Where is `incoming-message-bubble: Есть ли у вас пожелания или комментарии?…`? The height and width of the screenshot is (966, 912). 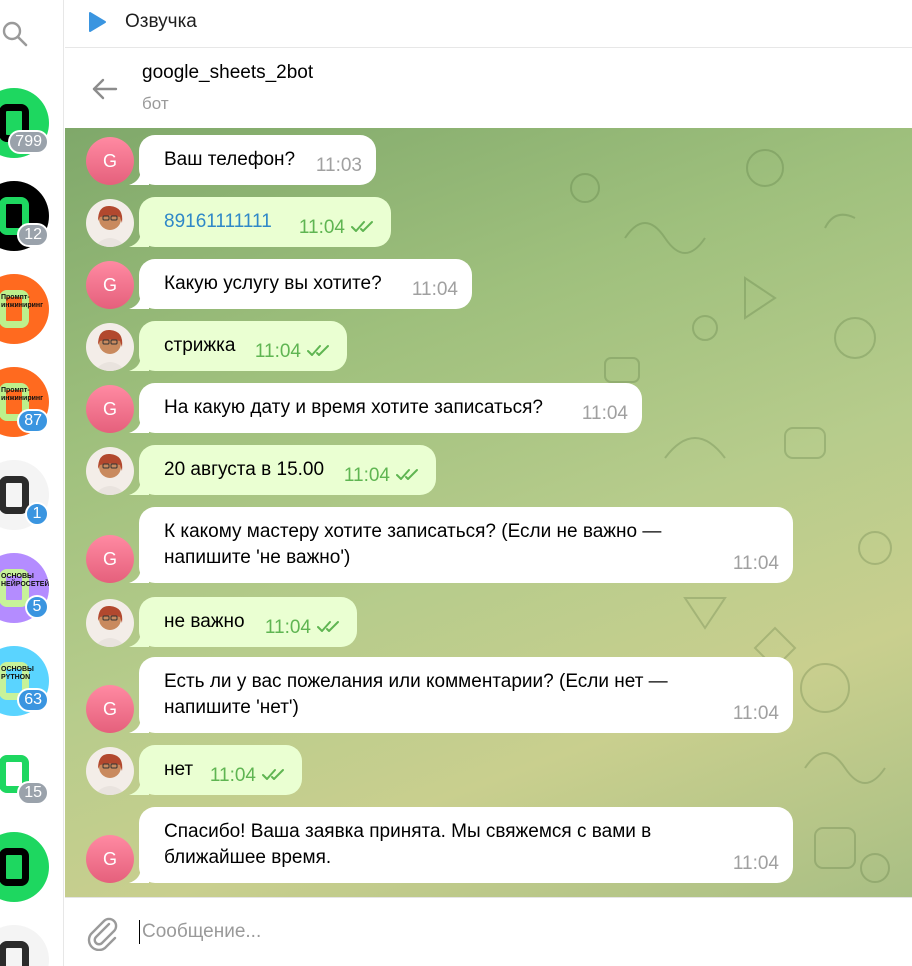
incoming-message-bubble: Есть ли у вас пожелания или комментарии?… is located at coordinates (461, 695).